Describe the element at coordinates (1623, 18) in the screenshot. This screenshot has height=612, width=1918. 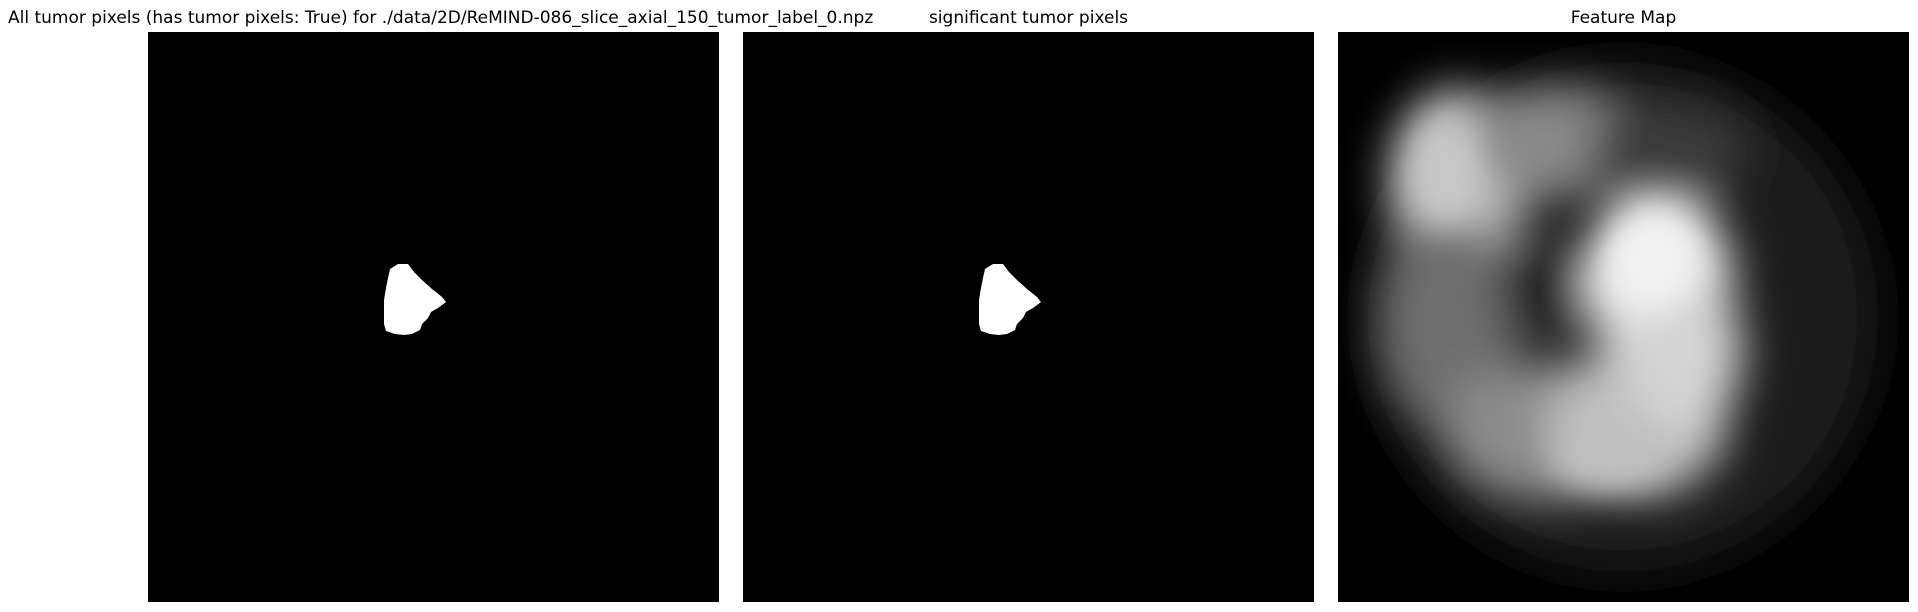
I see `panel-title-feature-map: Feature Map` at that location.